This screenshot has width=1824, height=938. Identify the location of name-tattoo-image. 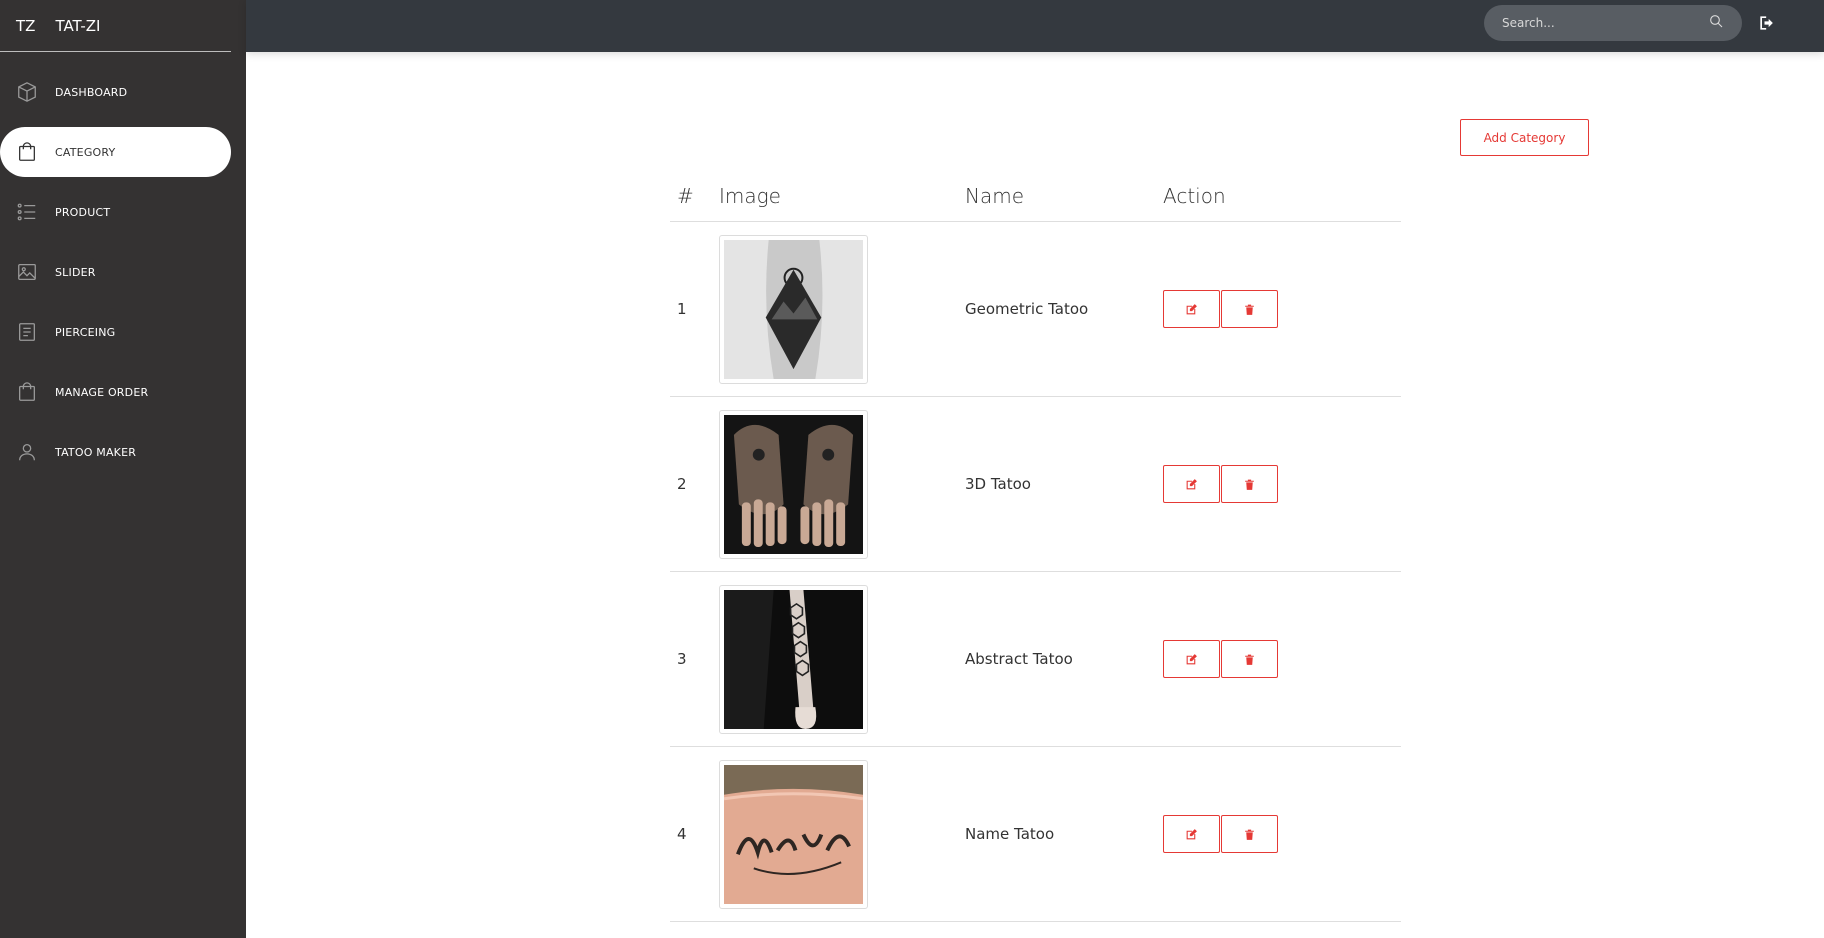
(793, 834).